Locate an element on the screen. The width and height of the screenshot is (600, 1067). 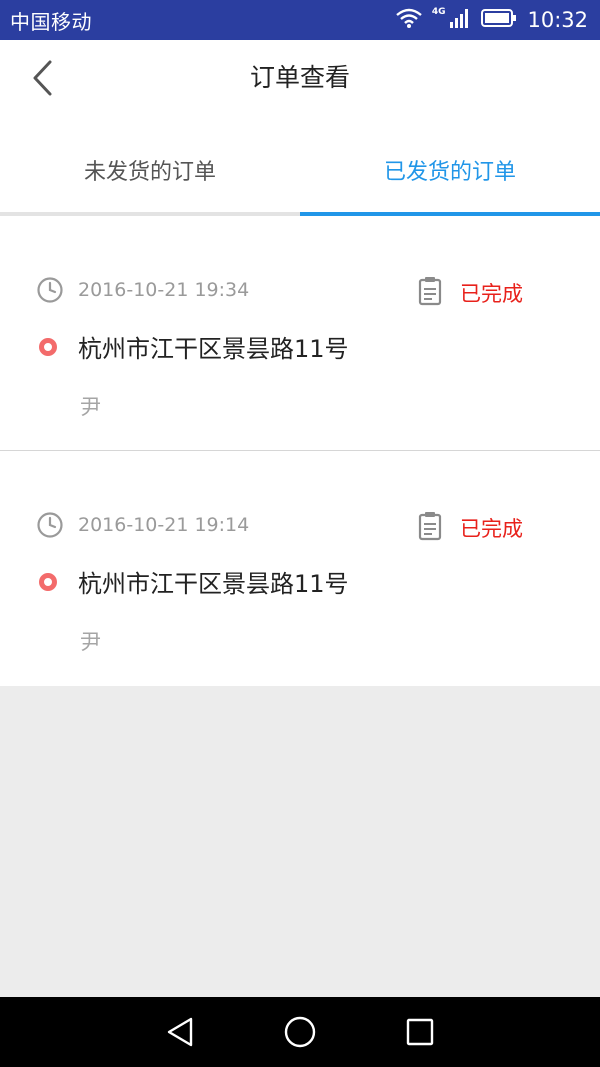
triangle-back-icon is located at coordinates (180, 1032).